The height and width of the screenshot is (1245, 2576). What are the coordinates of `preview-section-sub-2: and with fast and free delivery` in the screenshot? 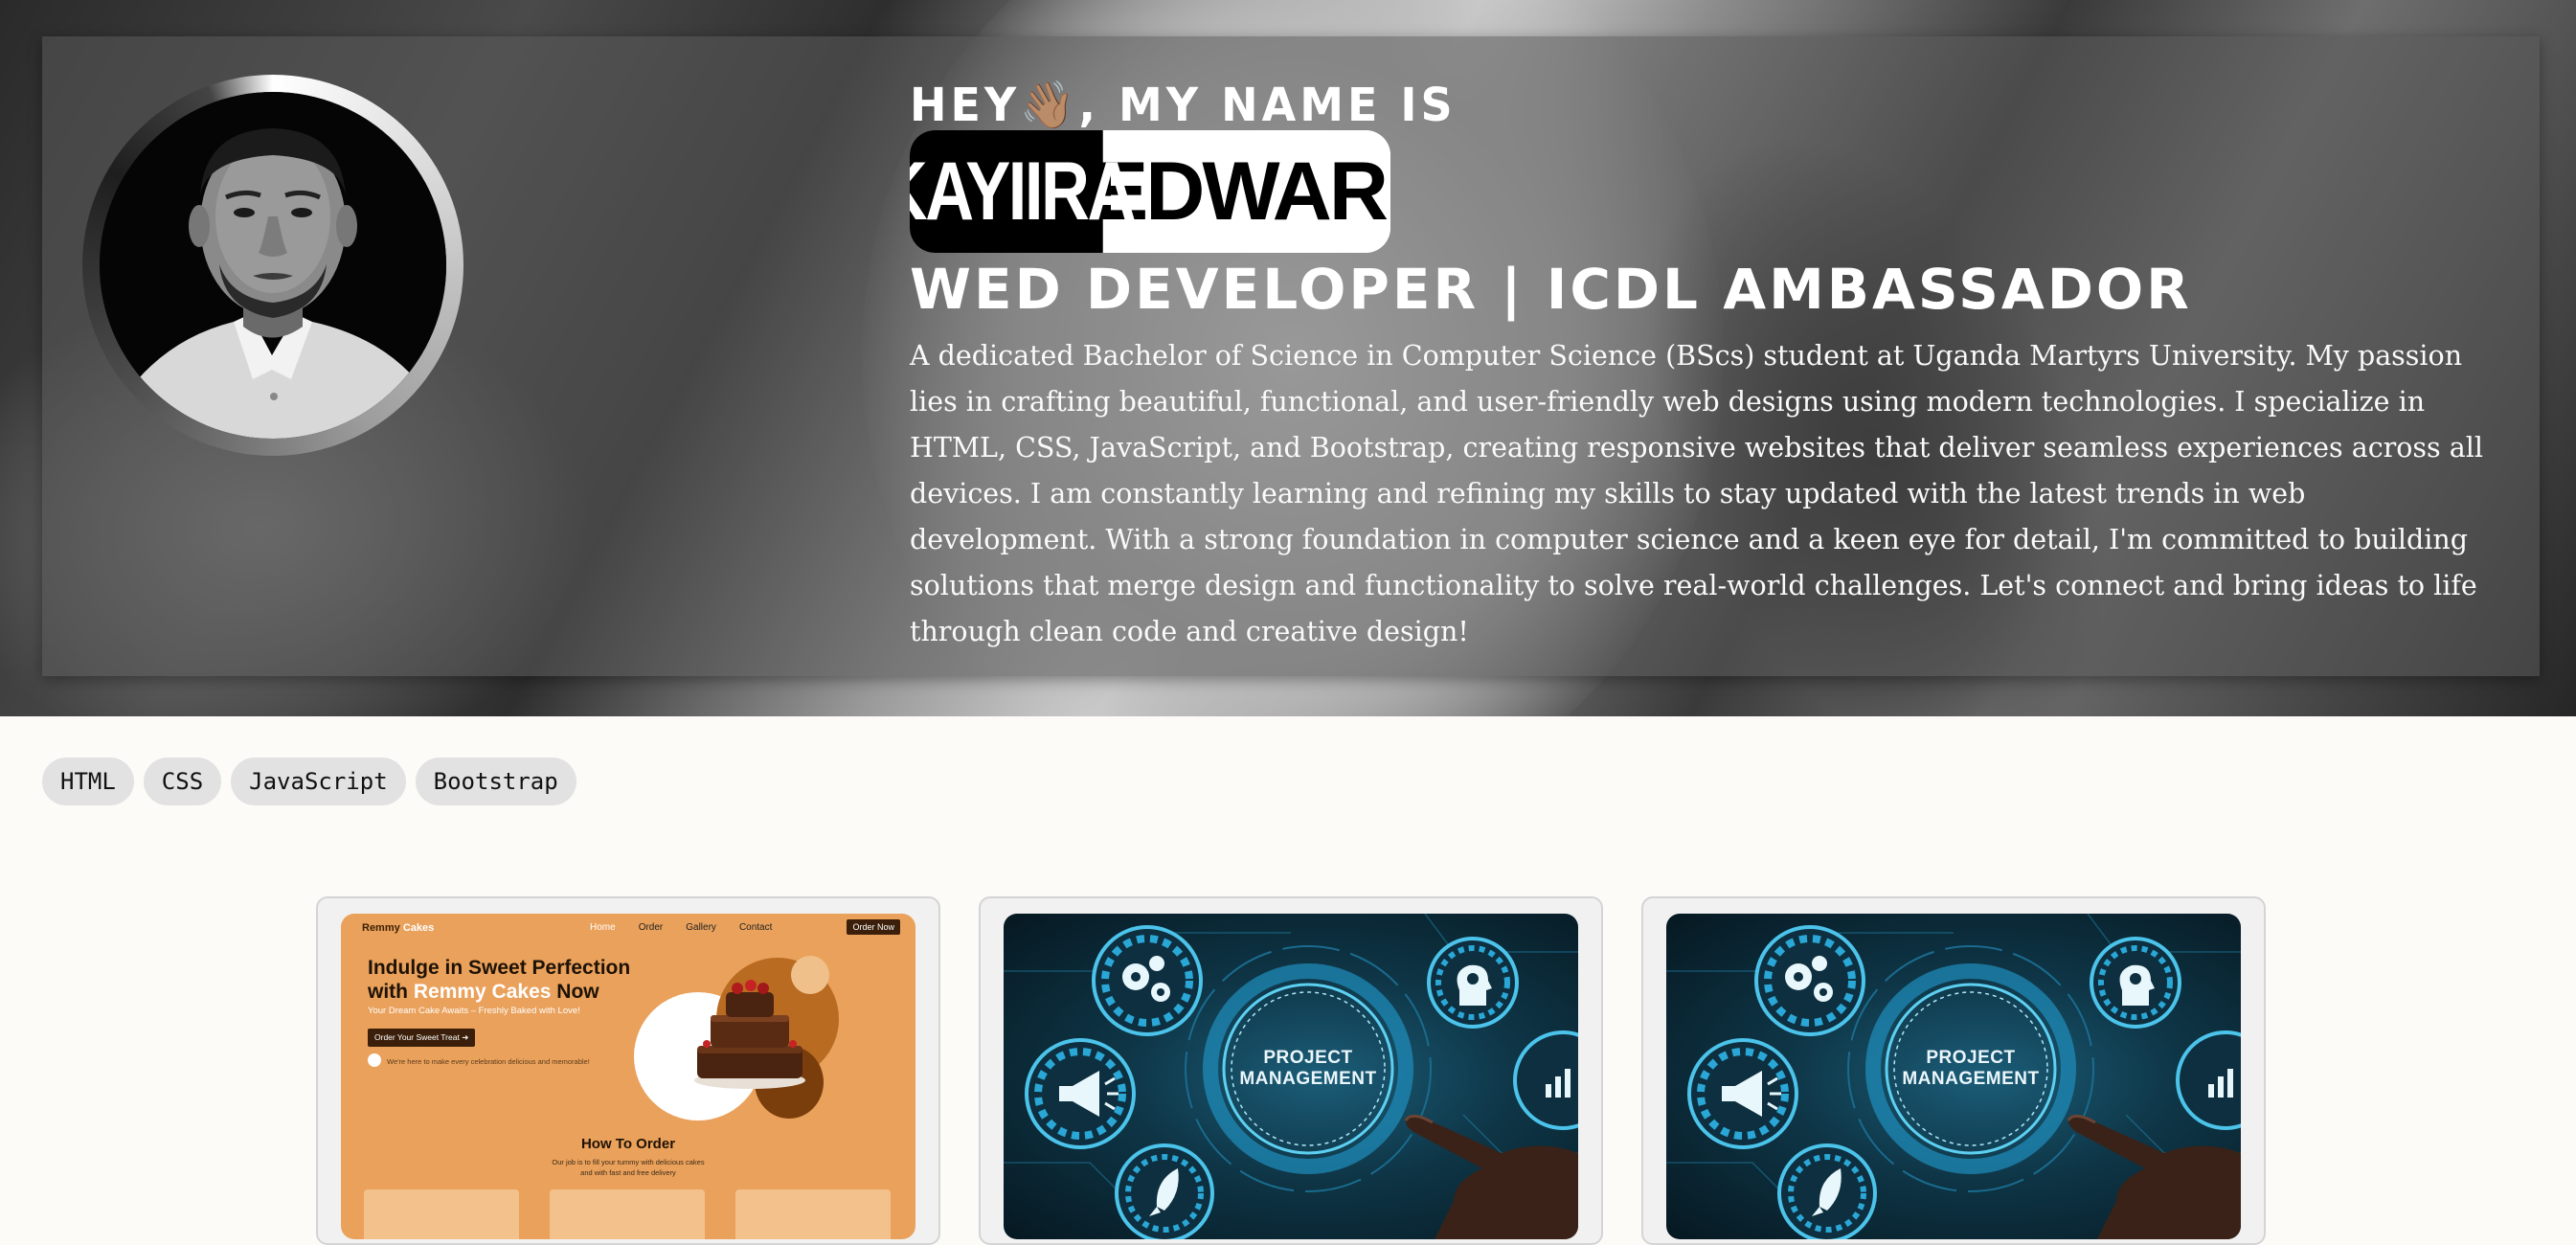 It's located at (628, 1173).